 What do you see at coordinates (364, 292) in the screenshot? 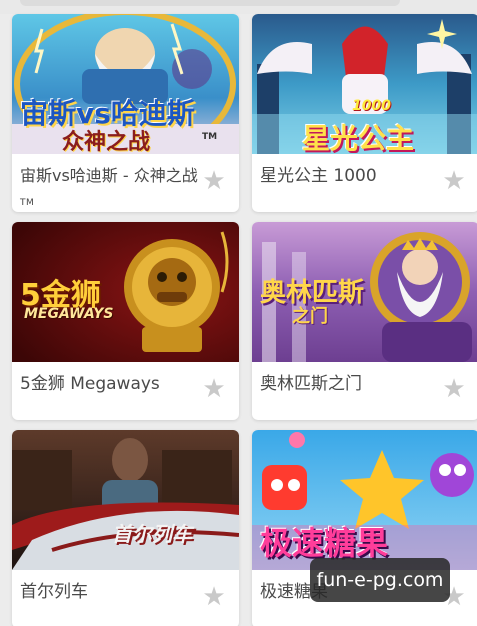
I see `game-thumbnail: 奥林匹斯 之门` at bounding box center [364, 292].